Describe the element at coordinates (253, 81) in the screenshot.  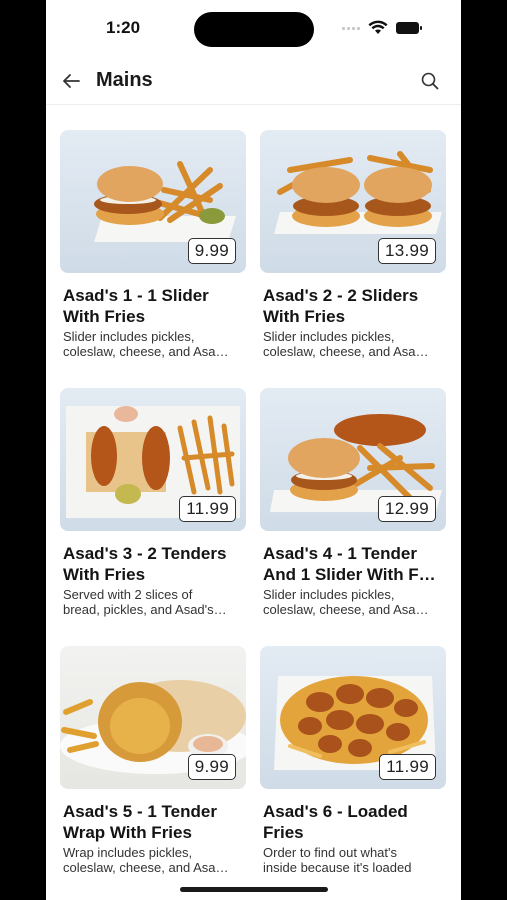
I see `nav-header: Mains` at that location.